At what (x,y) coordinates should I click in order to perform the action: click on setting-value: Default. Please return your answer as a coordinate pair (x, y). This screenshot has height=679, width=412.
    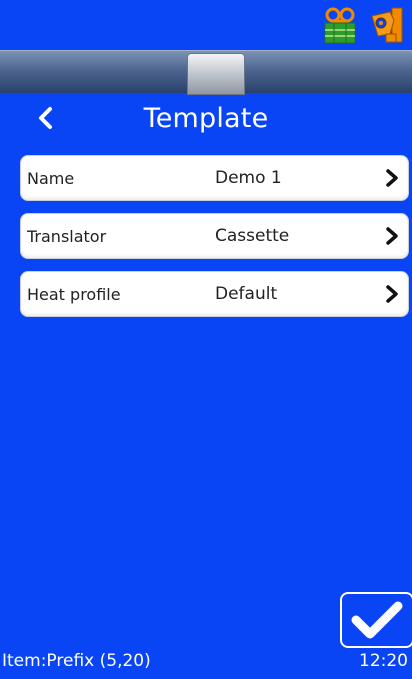
    Looking at the image, I should click on (246, 294).